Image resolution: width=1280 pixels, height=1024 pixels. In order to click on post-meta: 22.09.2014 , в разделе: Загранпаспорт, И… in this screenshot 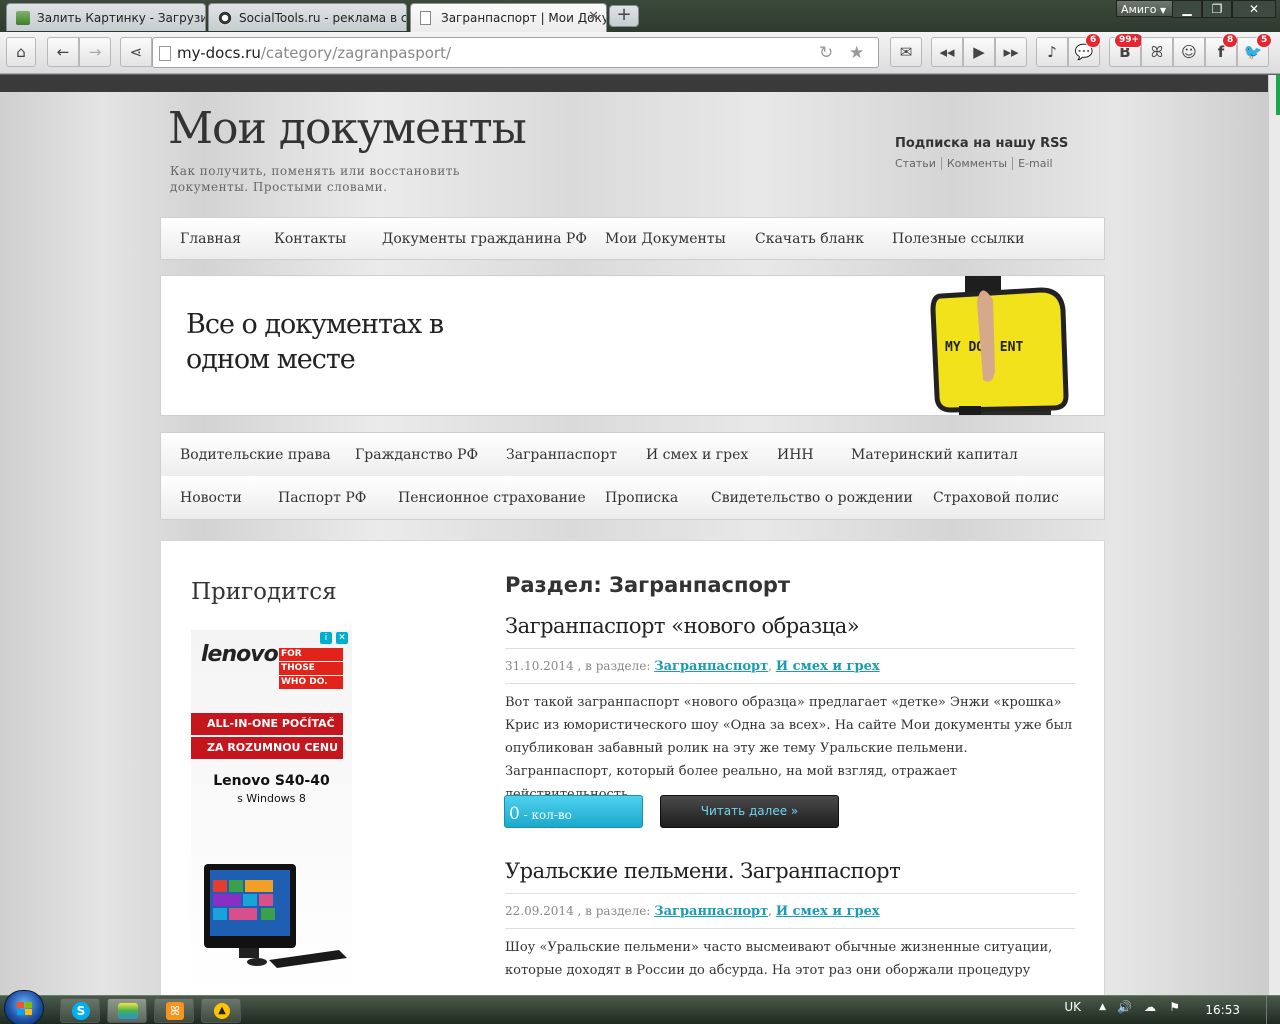, I will do `click(790, 911)`.